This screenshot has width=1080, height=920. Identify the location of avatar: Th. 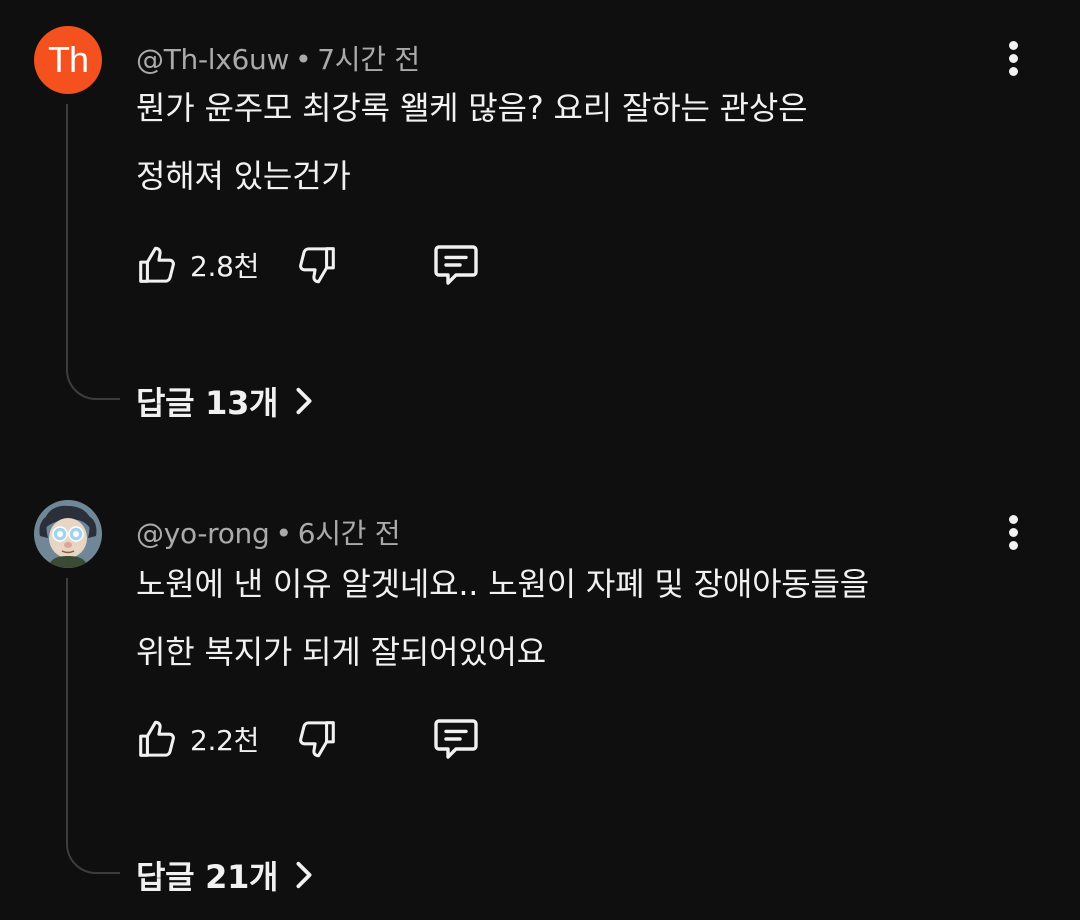
(68, 60).